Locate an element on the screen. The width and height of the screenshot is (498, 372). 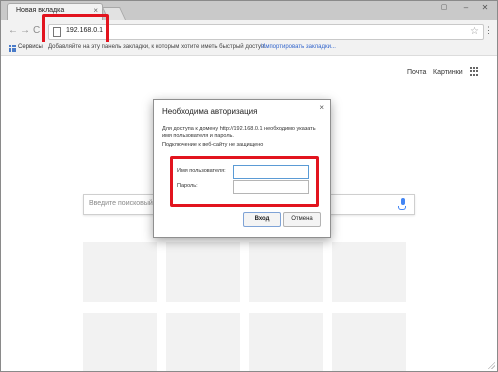
url-highlight-box is located at coordinates (75, 29).